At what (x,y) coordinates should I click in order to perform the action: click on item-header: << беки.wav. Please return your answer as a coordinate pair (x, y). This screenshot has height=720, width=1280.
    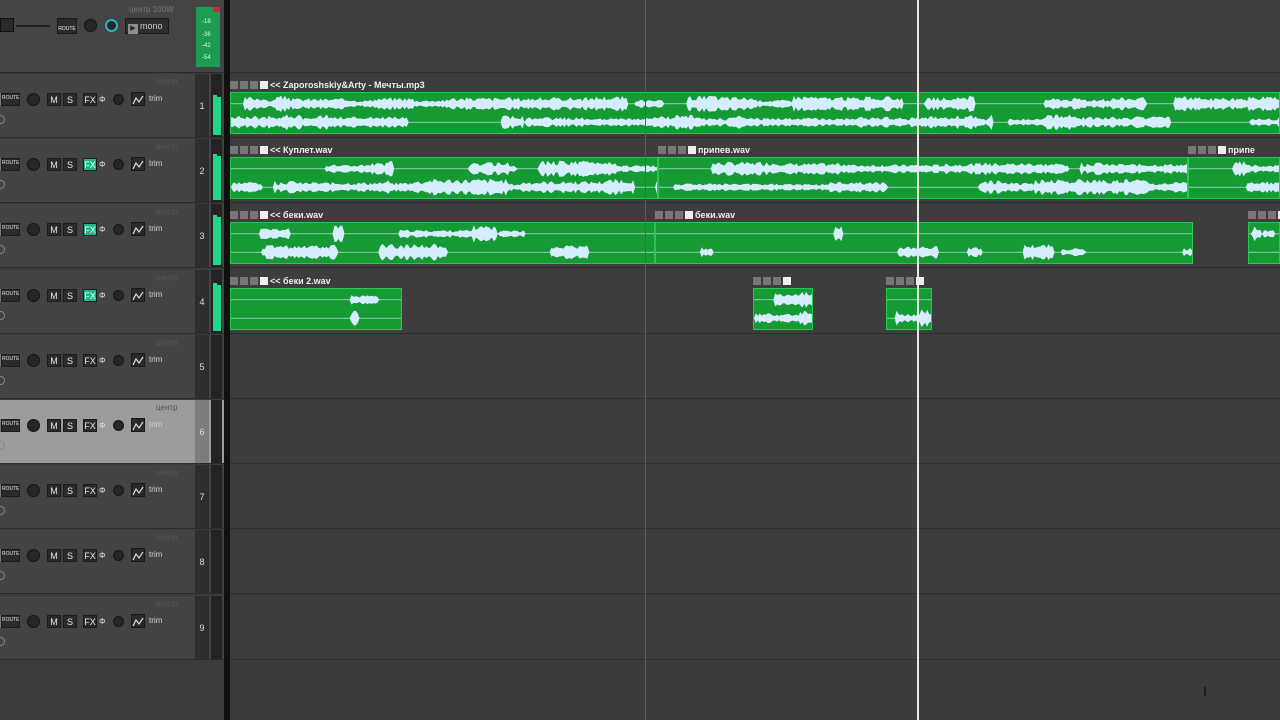
    Looking at the image, I should click on (442, 215).